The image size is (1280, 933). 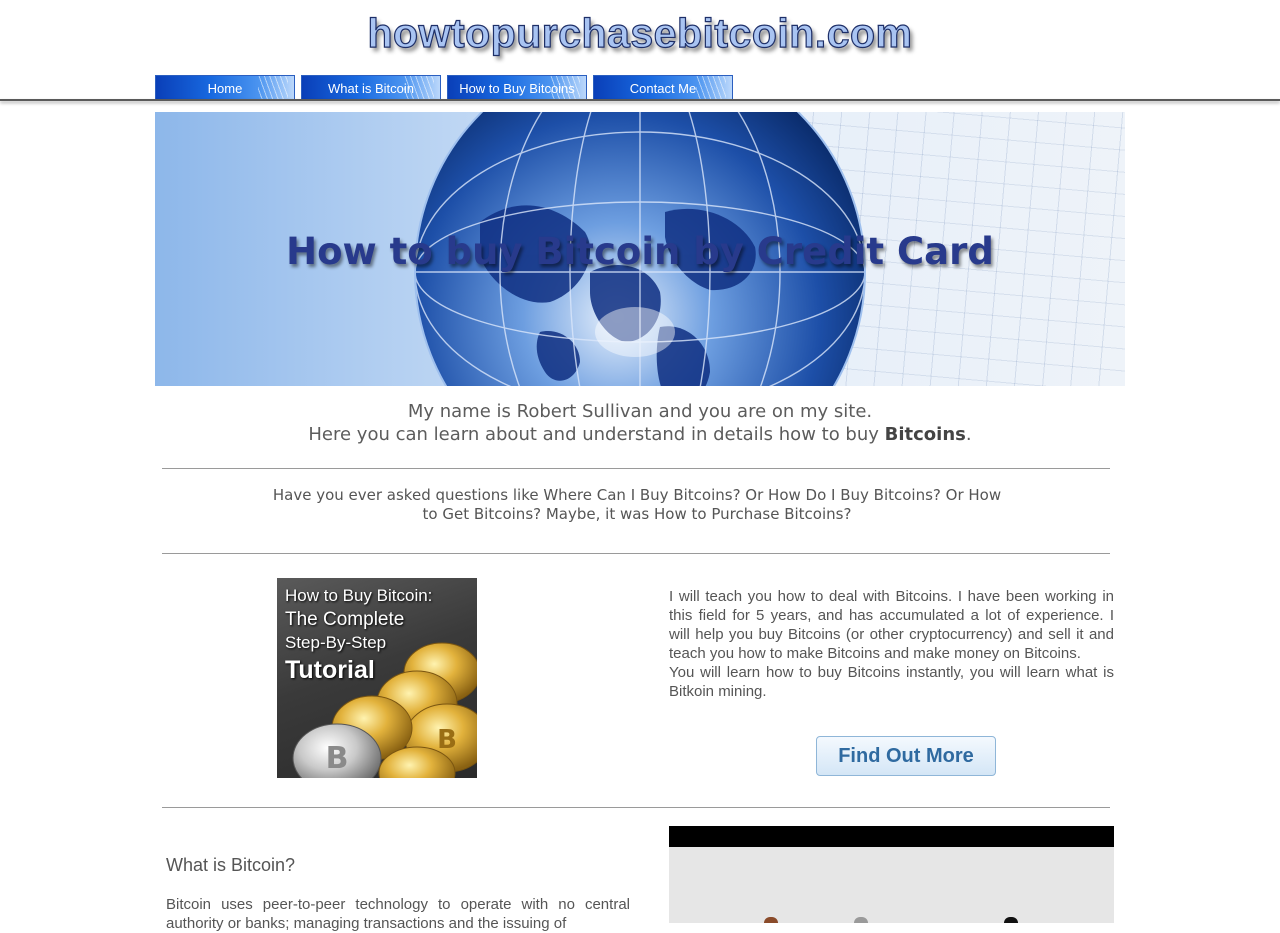 I want to click on nav-item-contact: Contact Me, so click(x=663, y=87).